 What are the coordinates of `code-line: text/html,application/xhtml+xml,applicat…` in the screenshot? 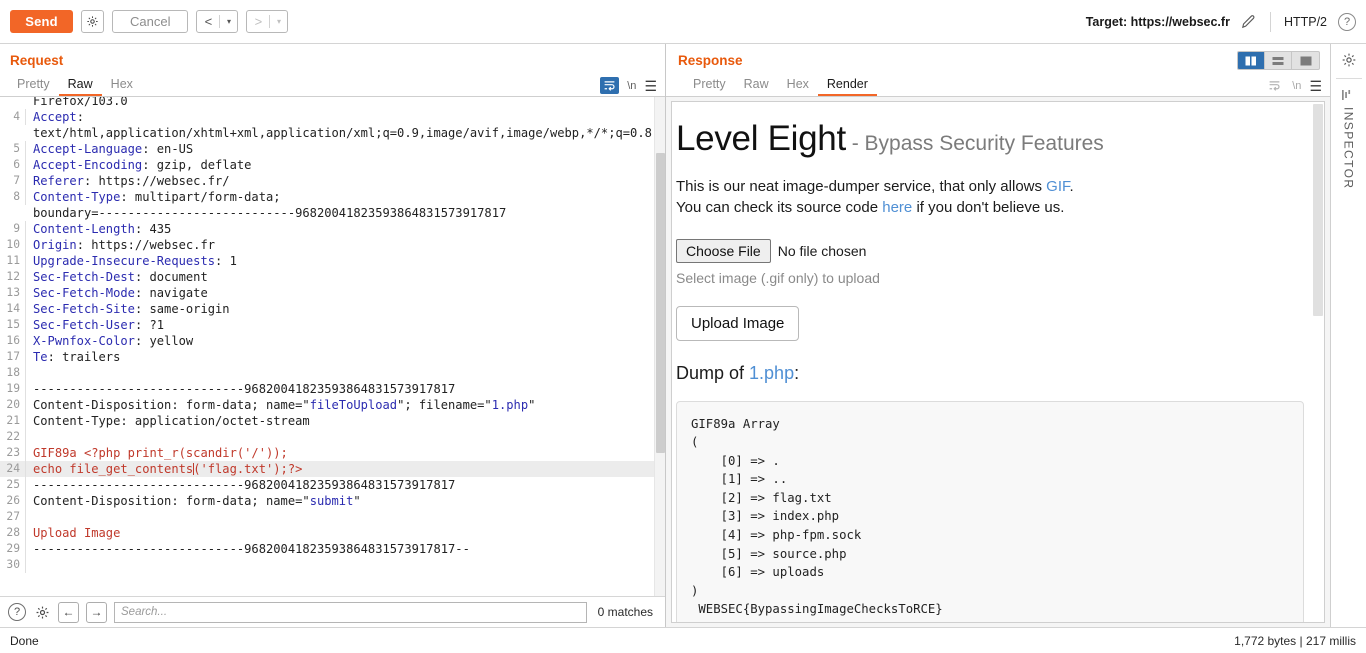 It's located at (332, 133).